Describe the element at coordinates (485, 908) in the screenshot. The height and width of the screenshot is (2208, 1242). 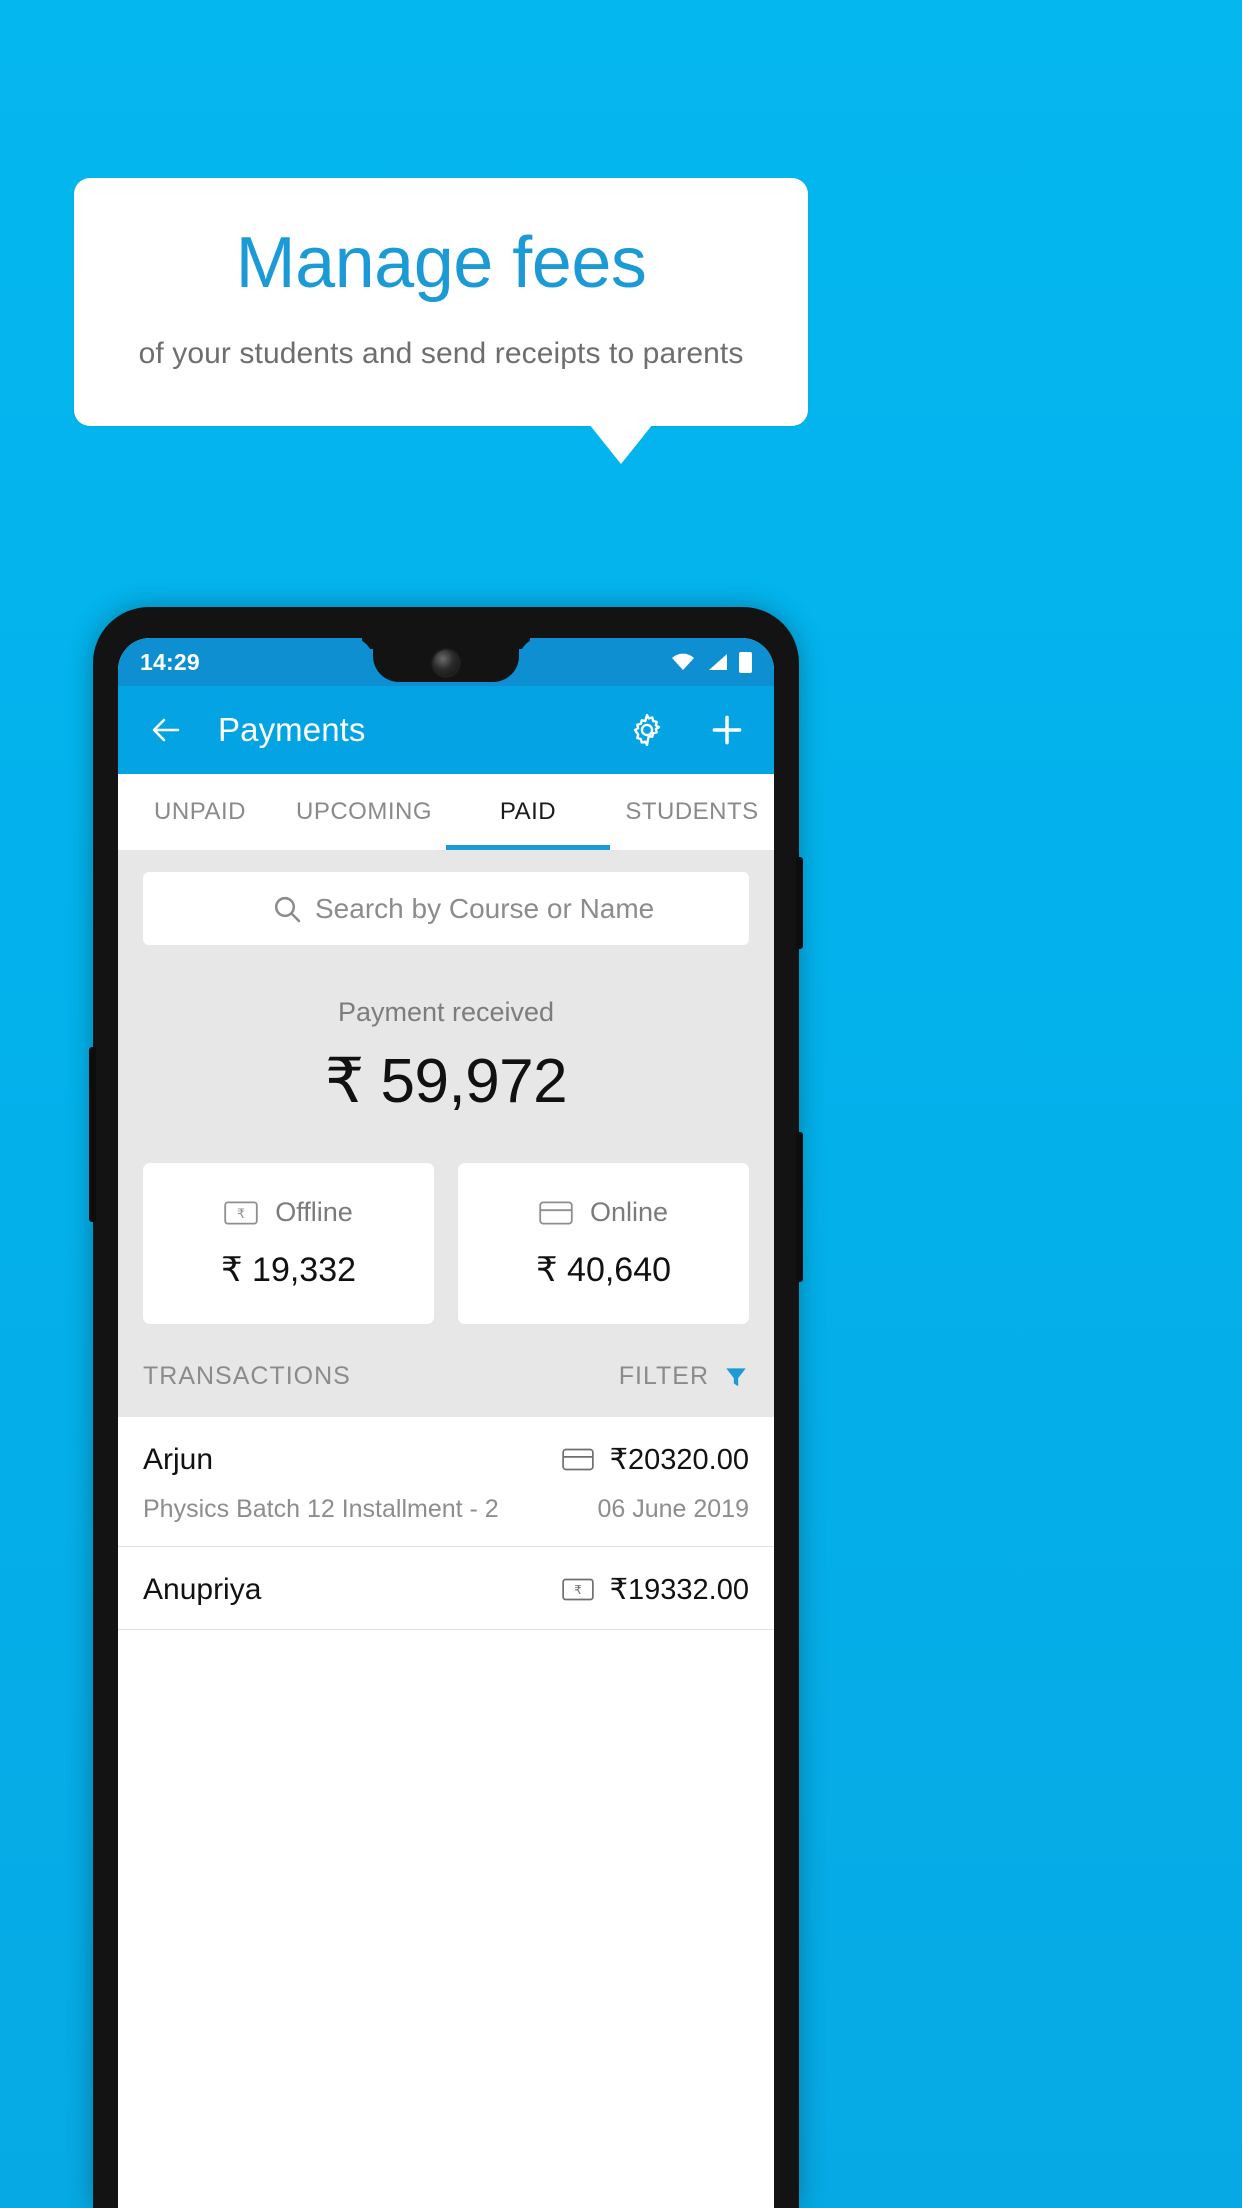
I see `search-placeholder: Search by Course or Name` at that location.